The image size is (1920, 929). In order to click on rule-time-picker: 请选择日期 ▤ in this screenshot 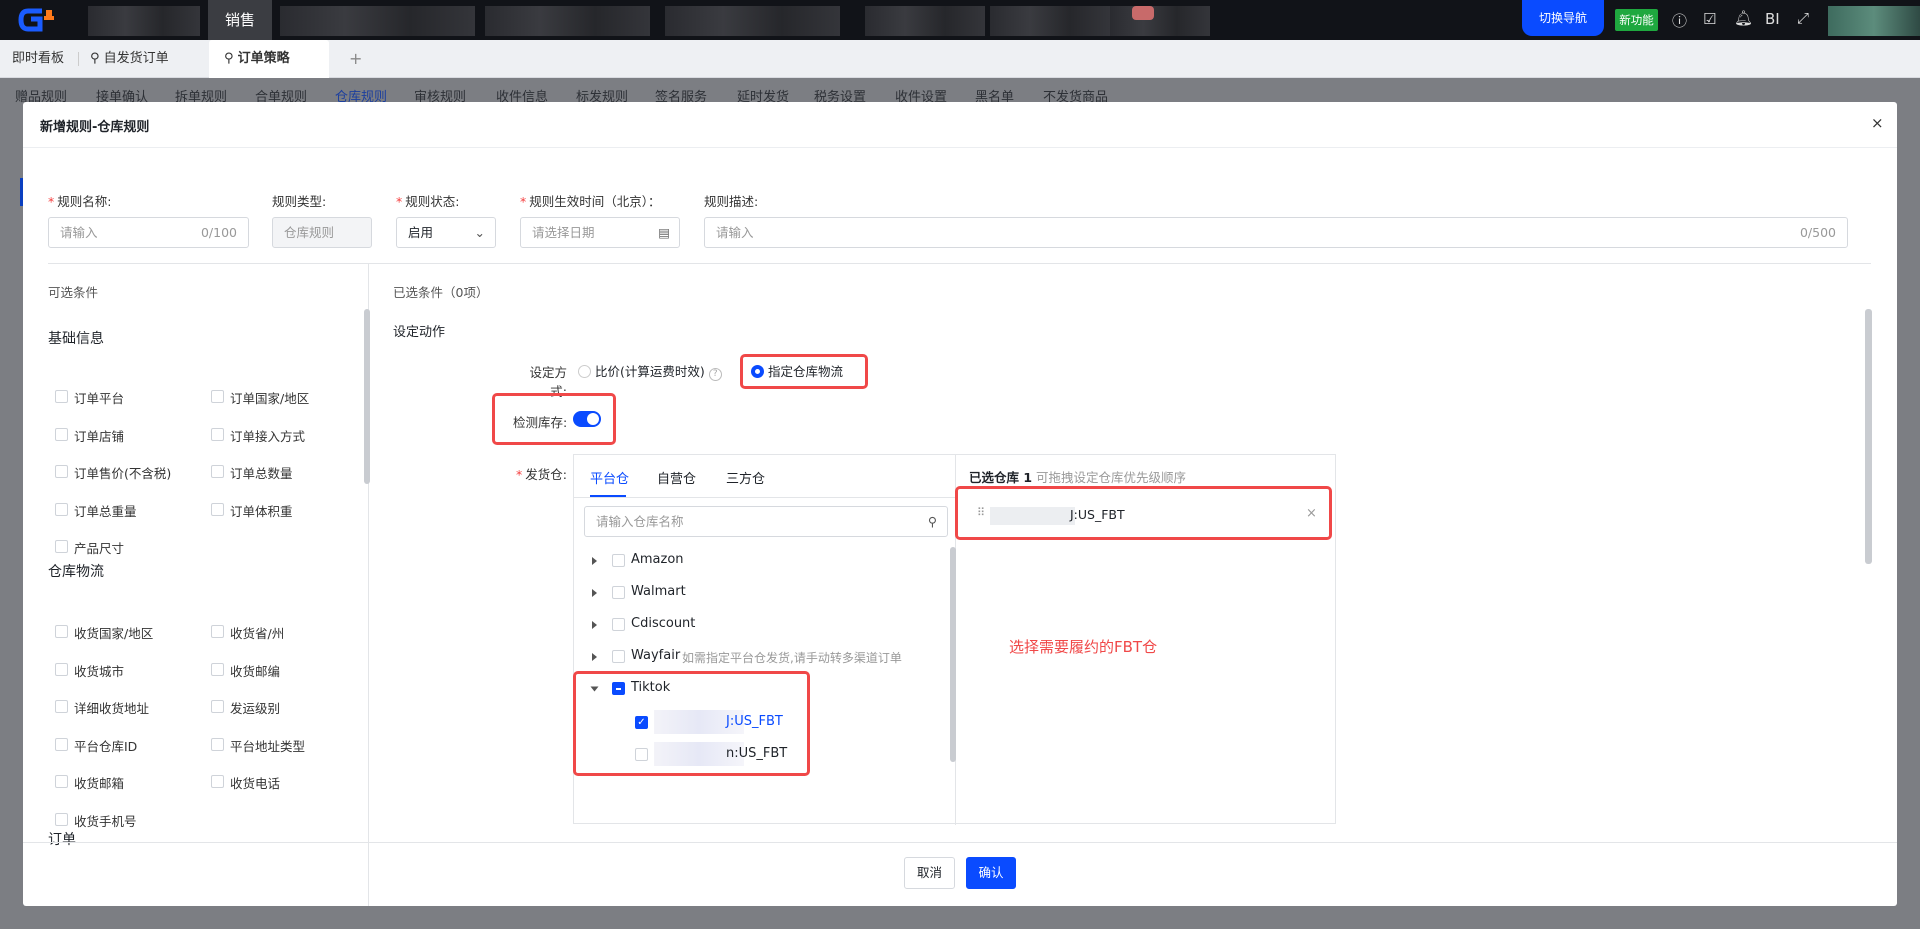, I will do `click(600, 232)`.